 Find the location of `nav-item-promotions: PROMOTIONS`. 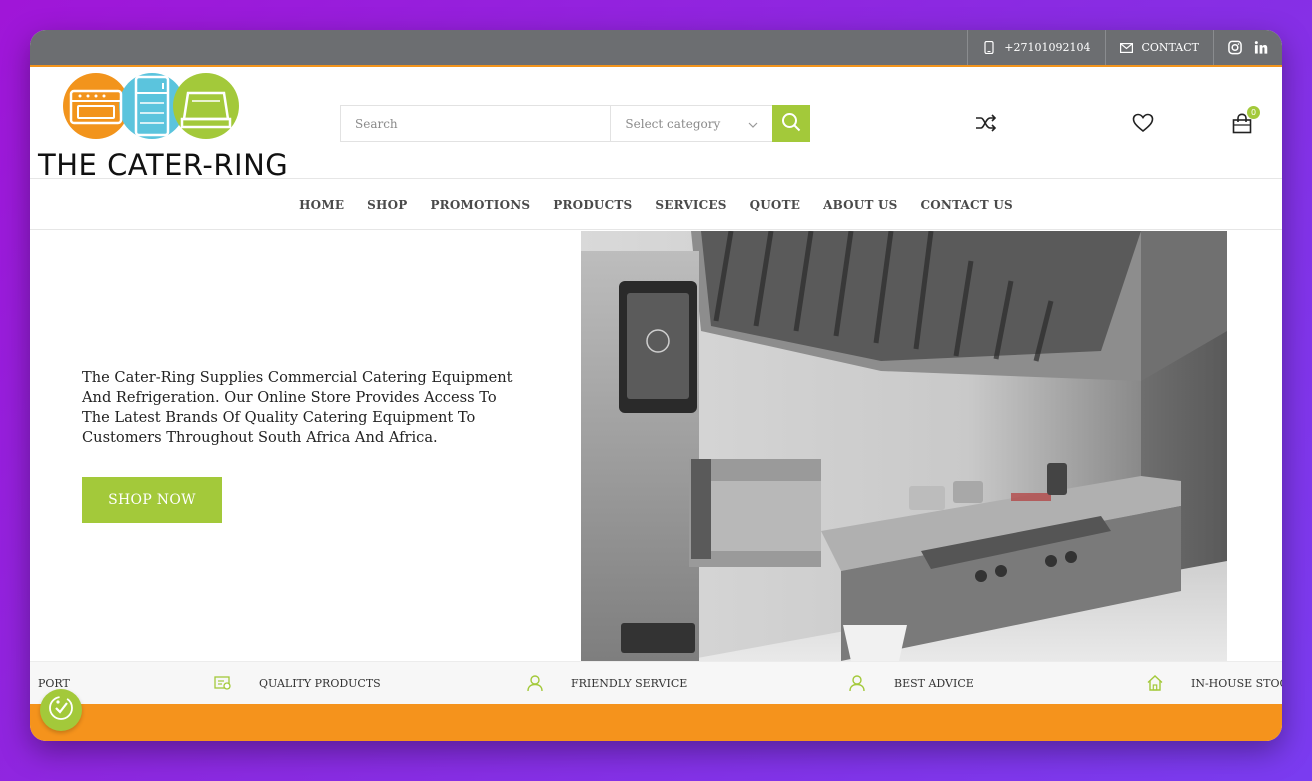

nav-item-promotions: PROMOTIONS is located at coordinates (480, 205).